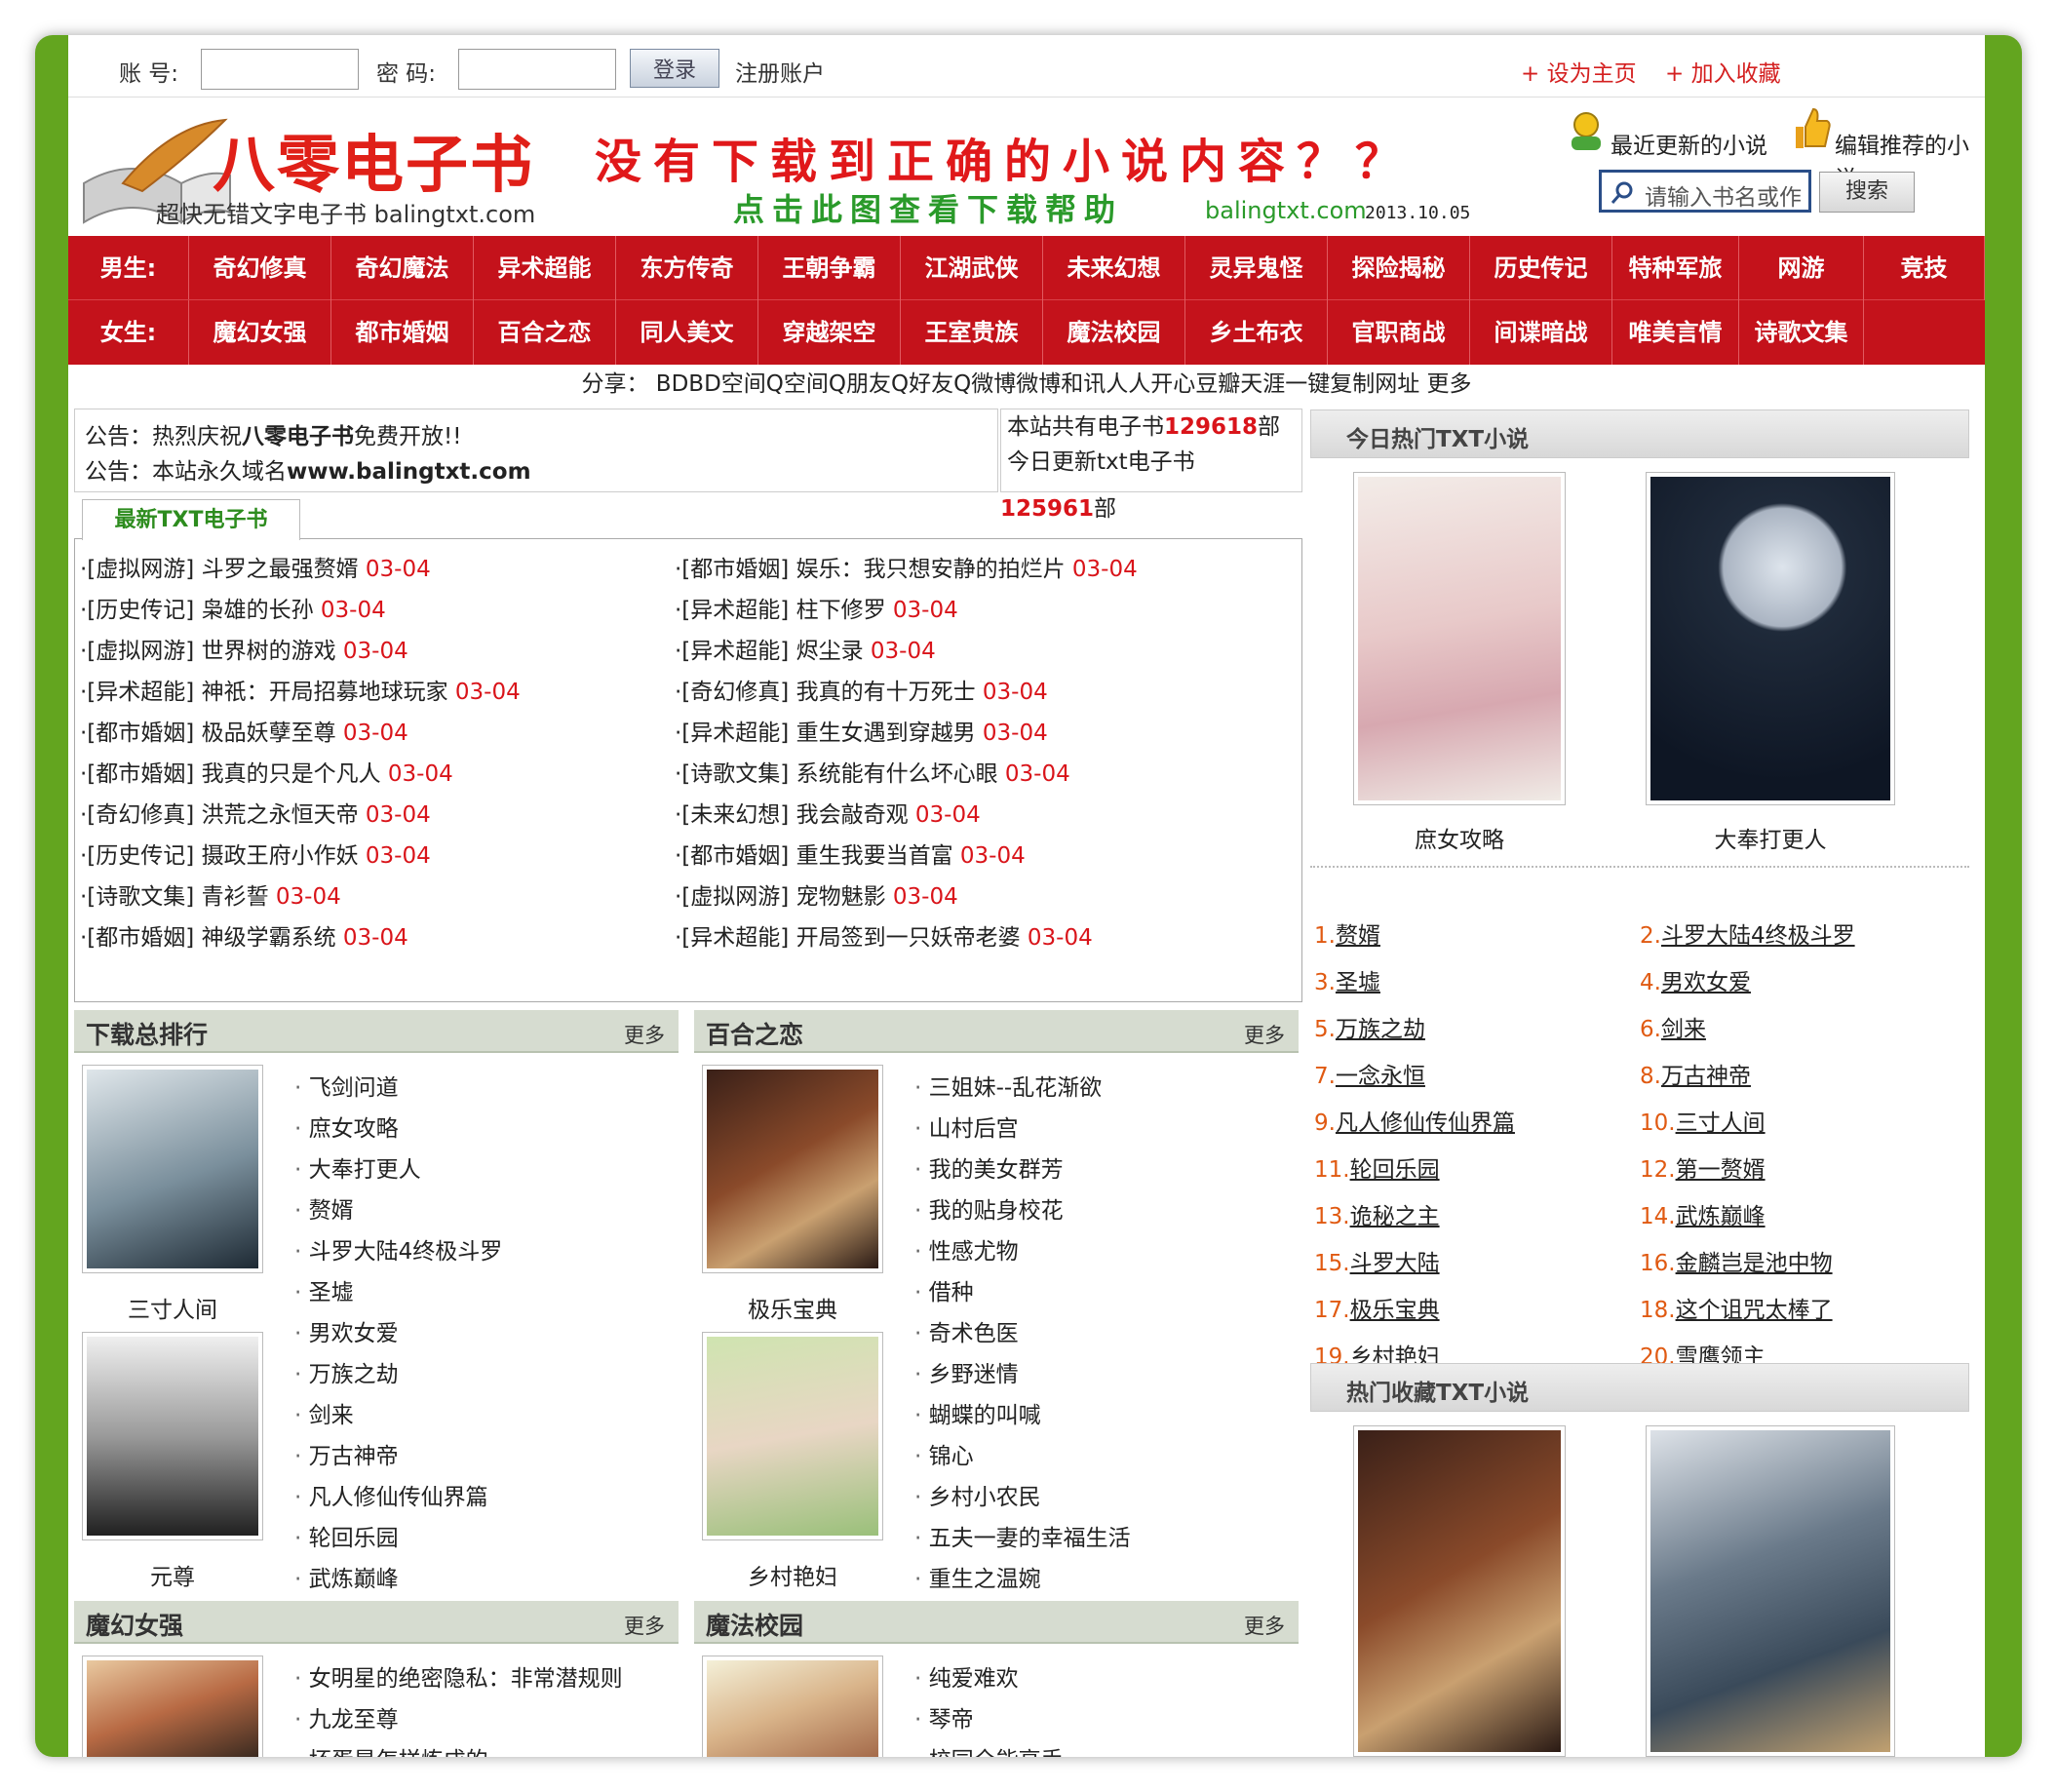 The height and width of the screenshot is (1792, 2057). I want to click on newest-book-title: 娱乐：我只想安静的拍烂片, so click(931, 569).